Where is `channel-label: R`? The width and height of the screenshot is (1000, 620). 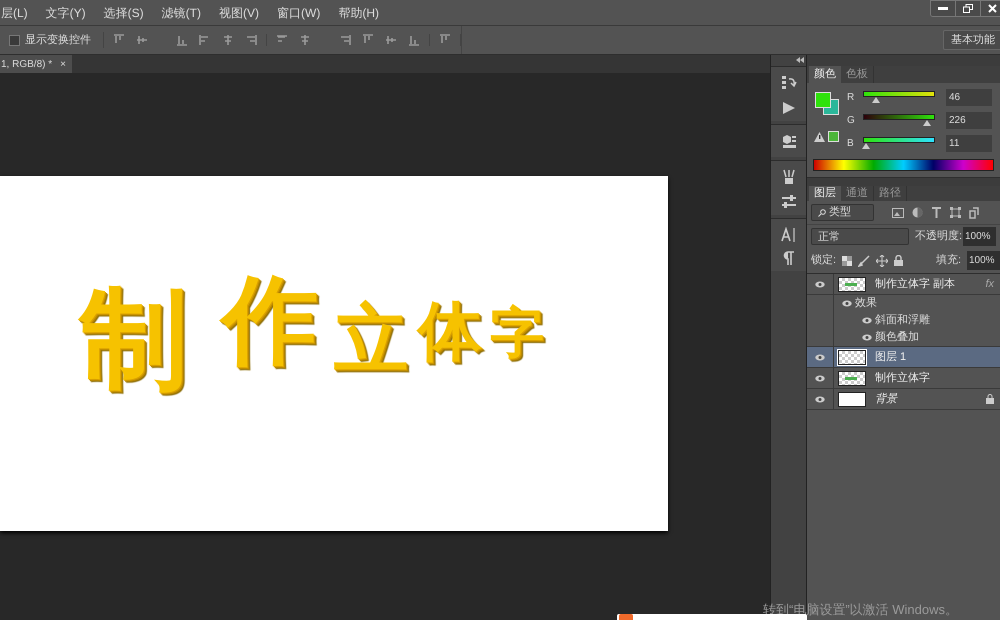
channel-label: R is located at coordinates (851, 98).